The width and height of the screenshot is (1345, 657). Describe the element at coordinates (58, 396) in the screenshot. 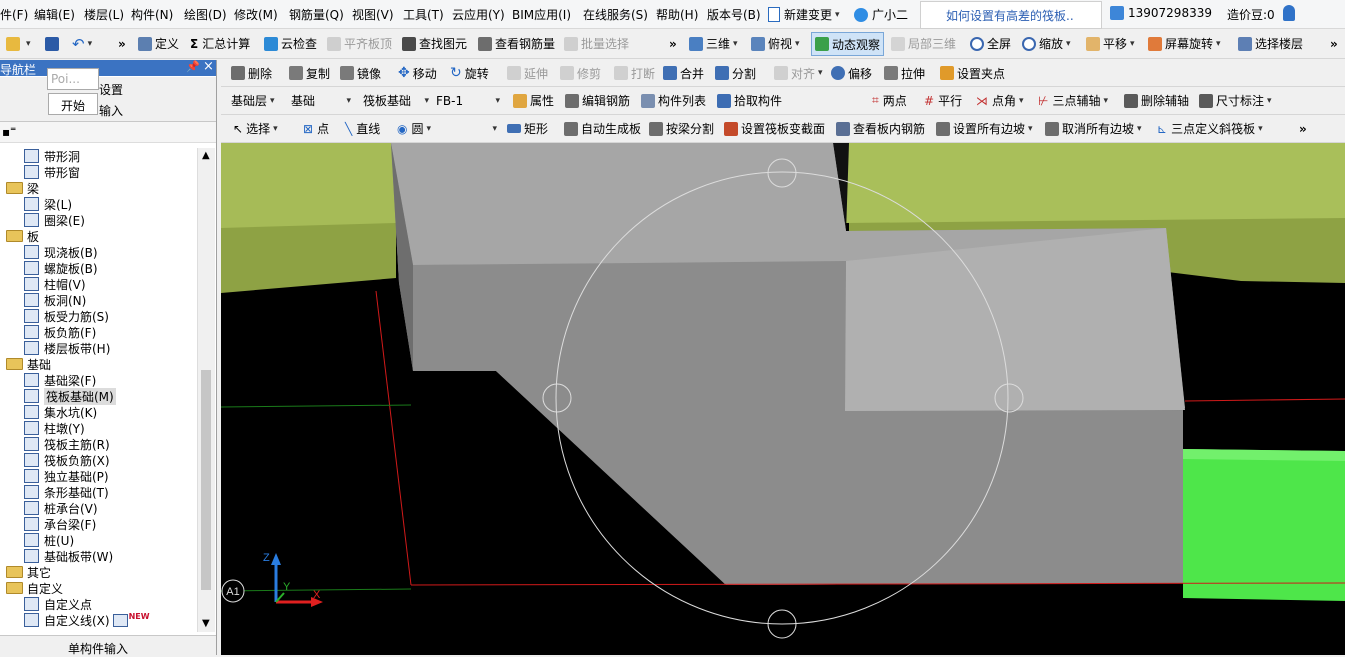

I see `tree-item: 筏板基础(M)` at that location.